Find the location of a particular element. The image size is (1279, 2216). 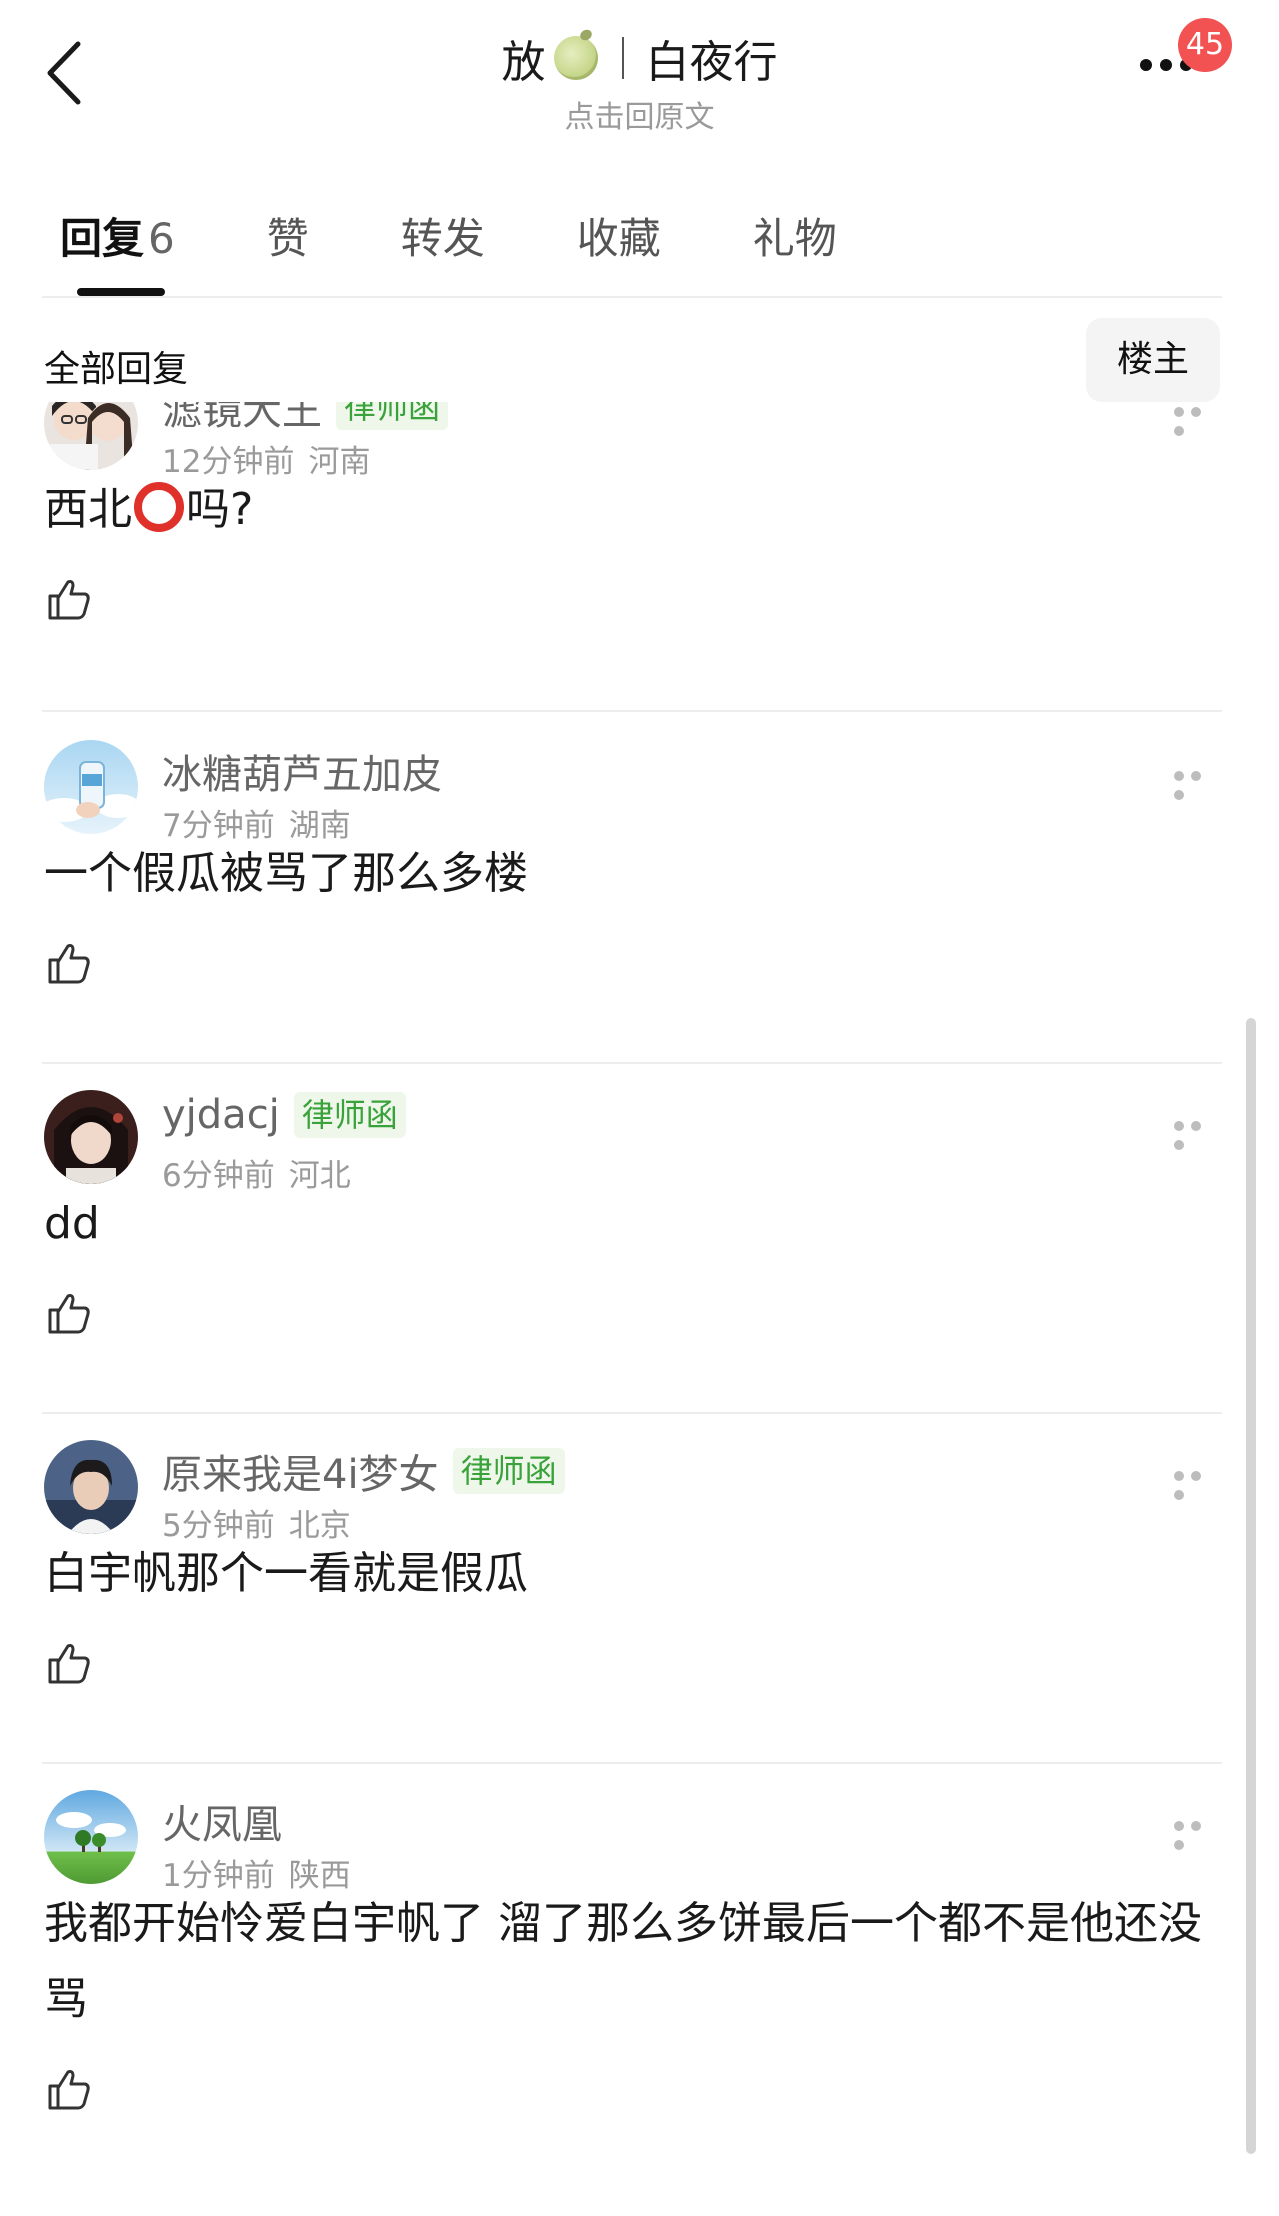

melon-icon is located at coordinates (575, 58).